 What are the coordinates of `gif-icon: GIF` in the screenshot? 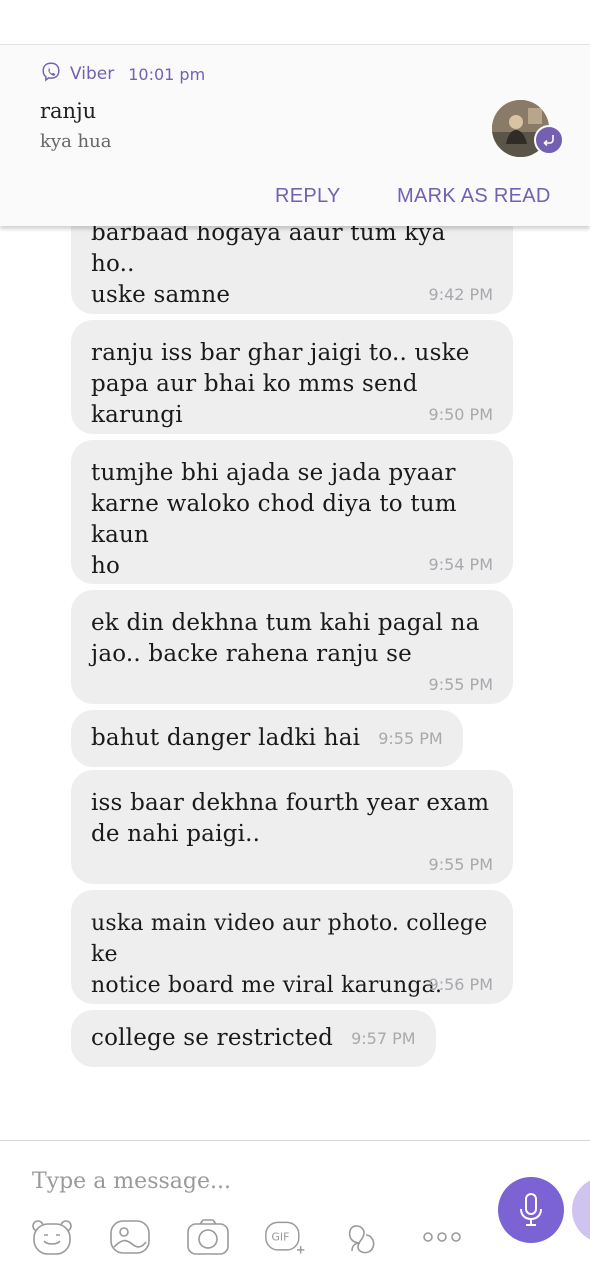 It's located at (286, 1237).